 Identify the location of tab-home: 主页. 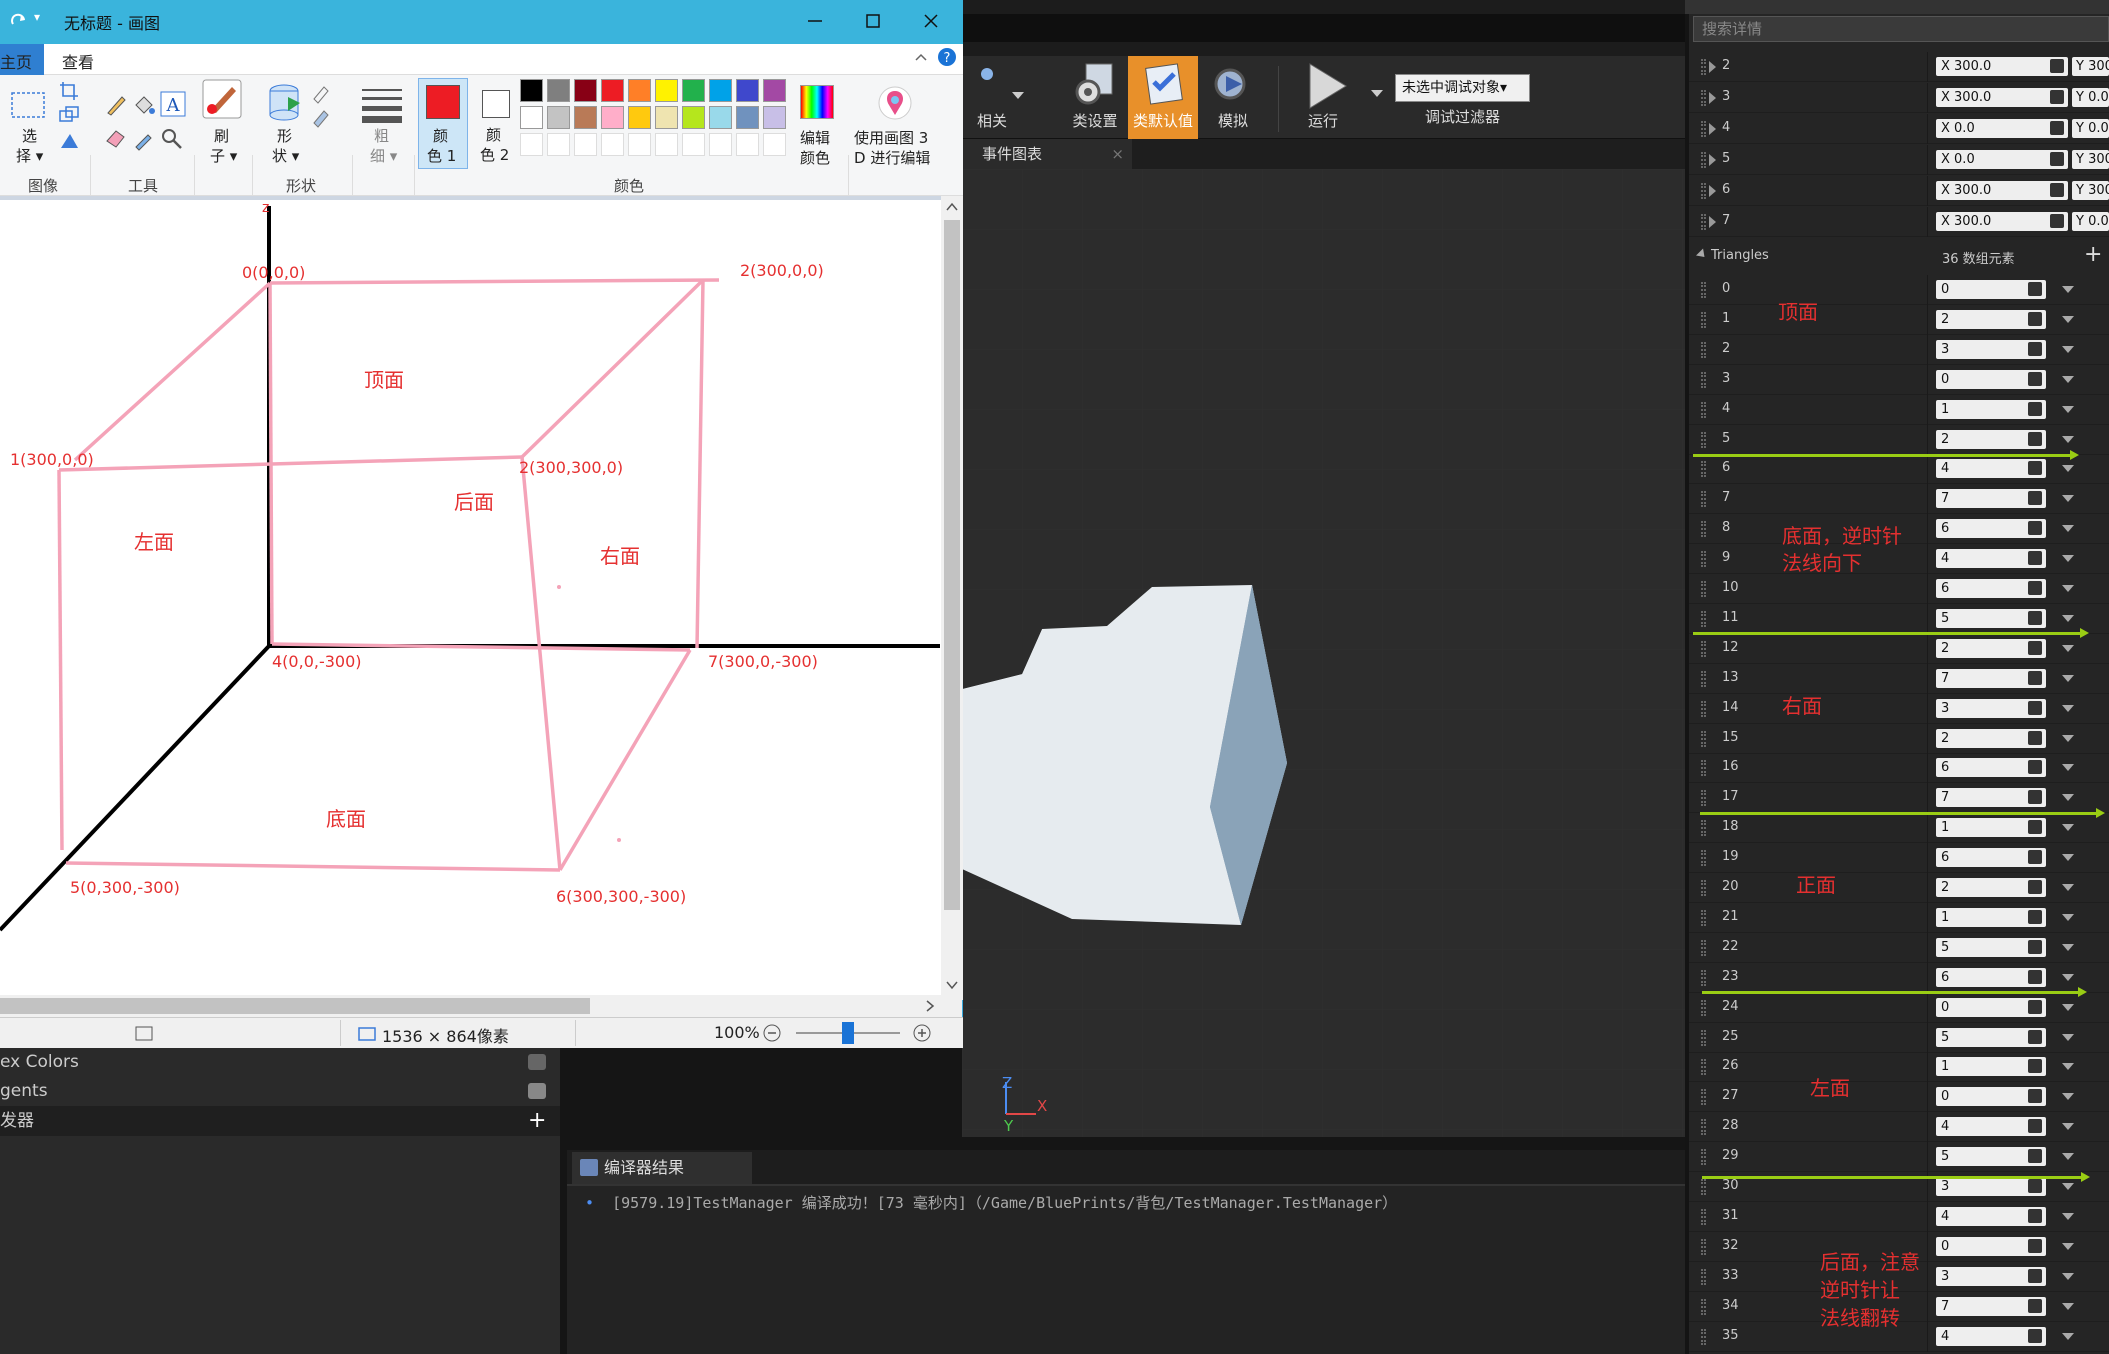
(16, 61).